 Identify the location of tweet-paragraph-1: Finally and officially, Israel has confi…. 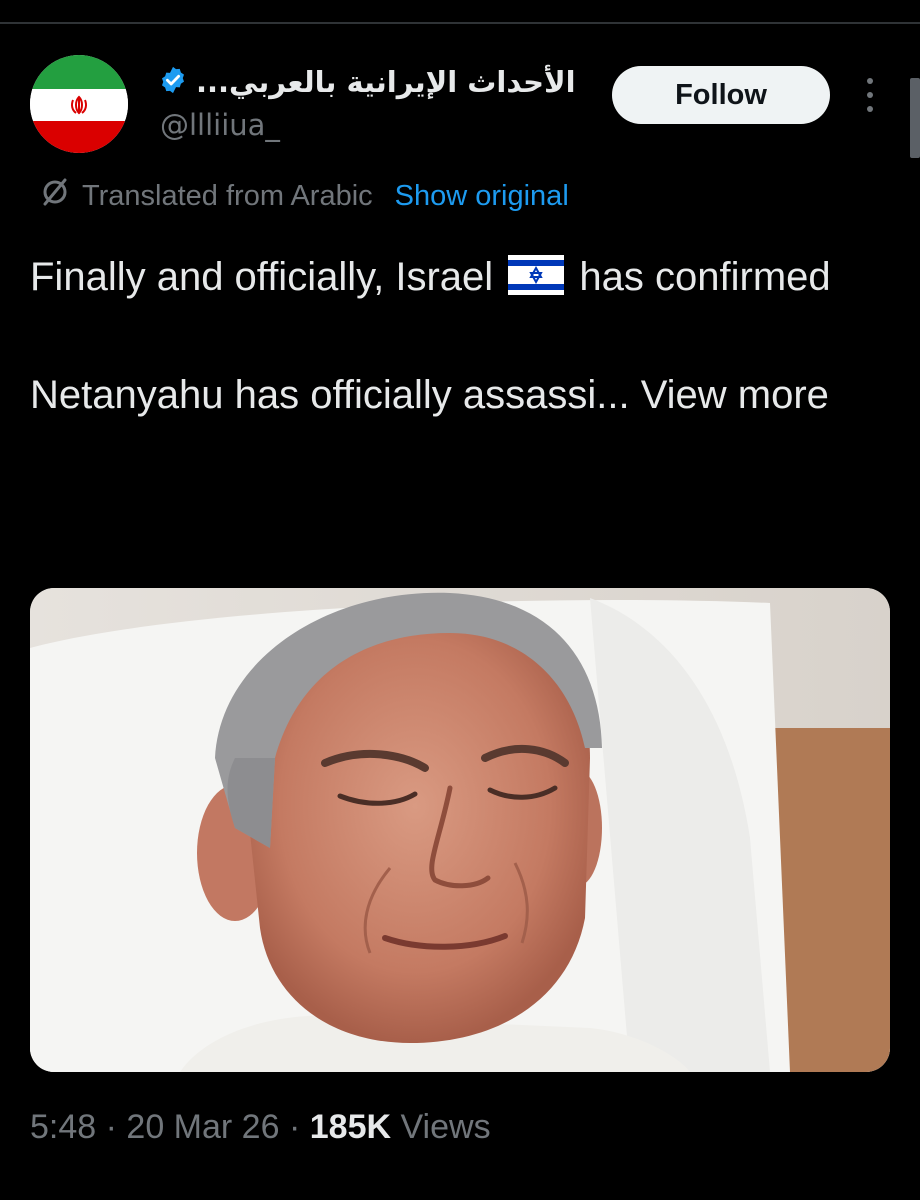
(430, 276).